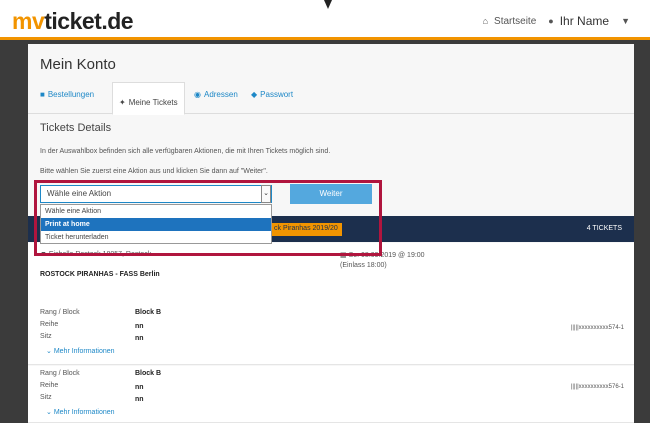  I want to click on caret-down-icon: ▼, so click(625, 21).